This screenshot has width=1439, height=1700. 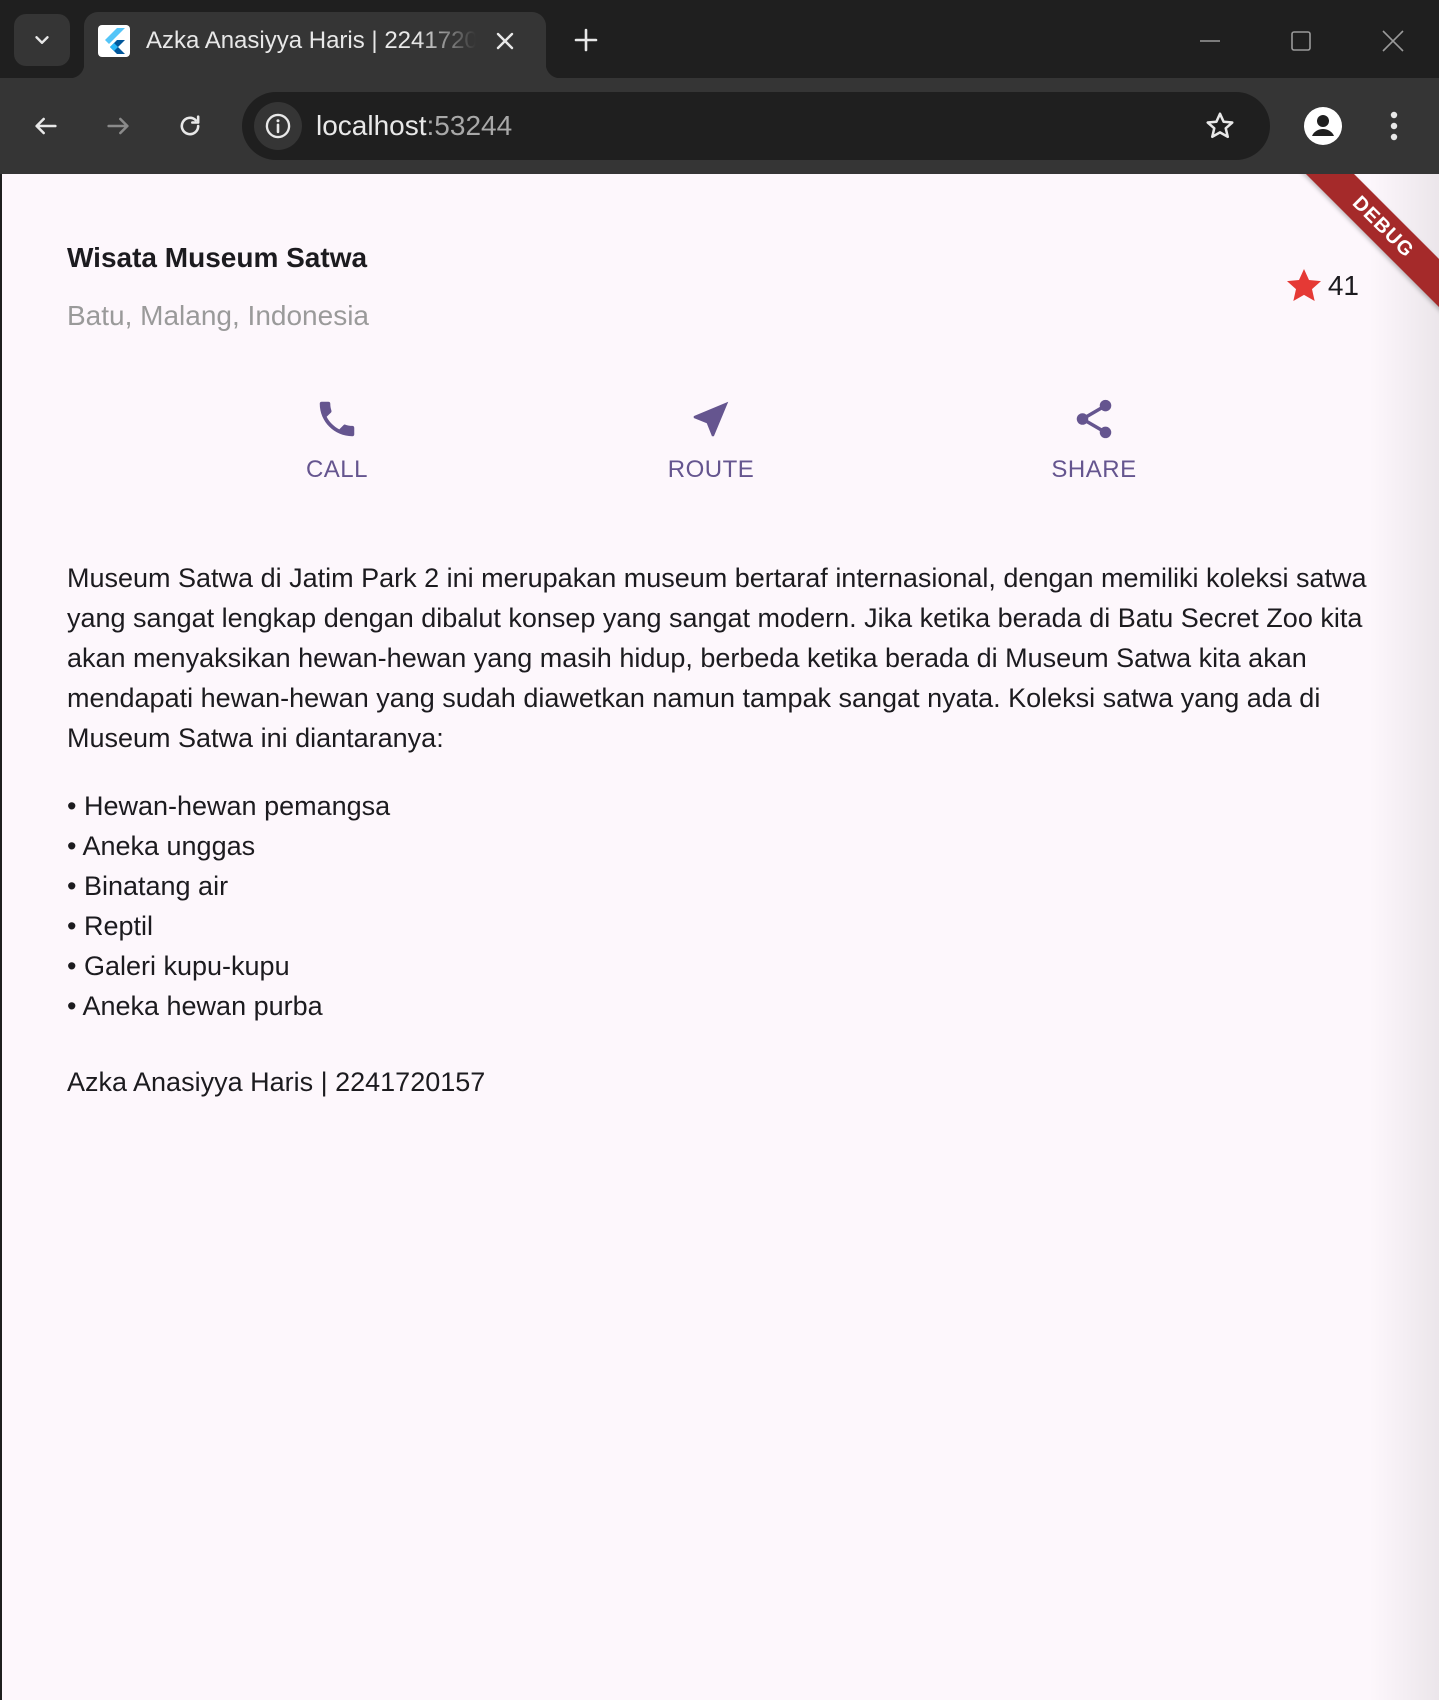 What do you see at coordinates (371, 125) in the screenshot?
I see `url-host: localhost` at bounding box center [371, 125].